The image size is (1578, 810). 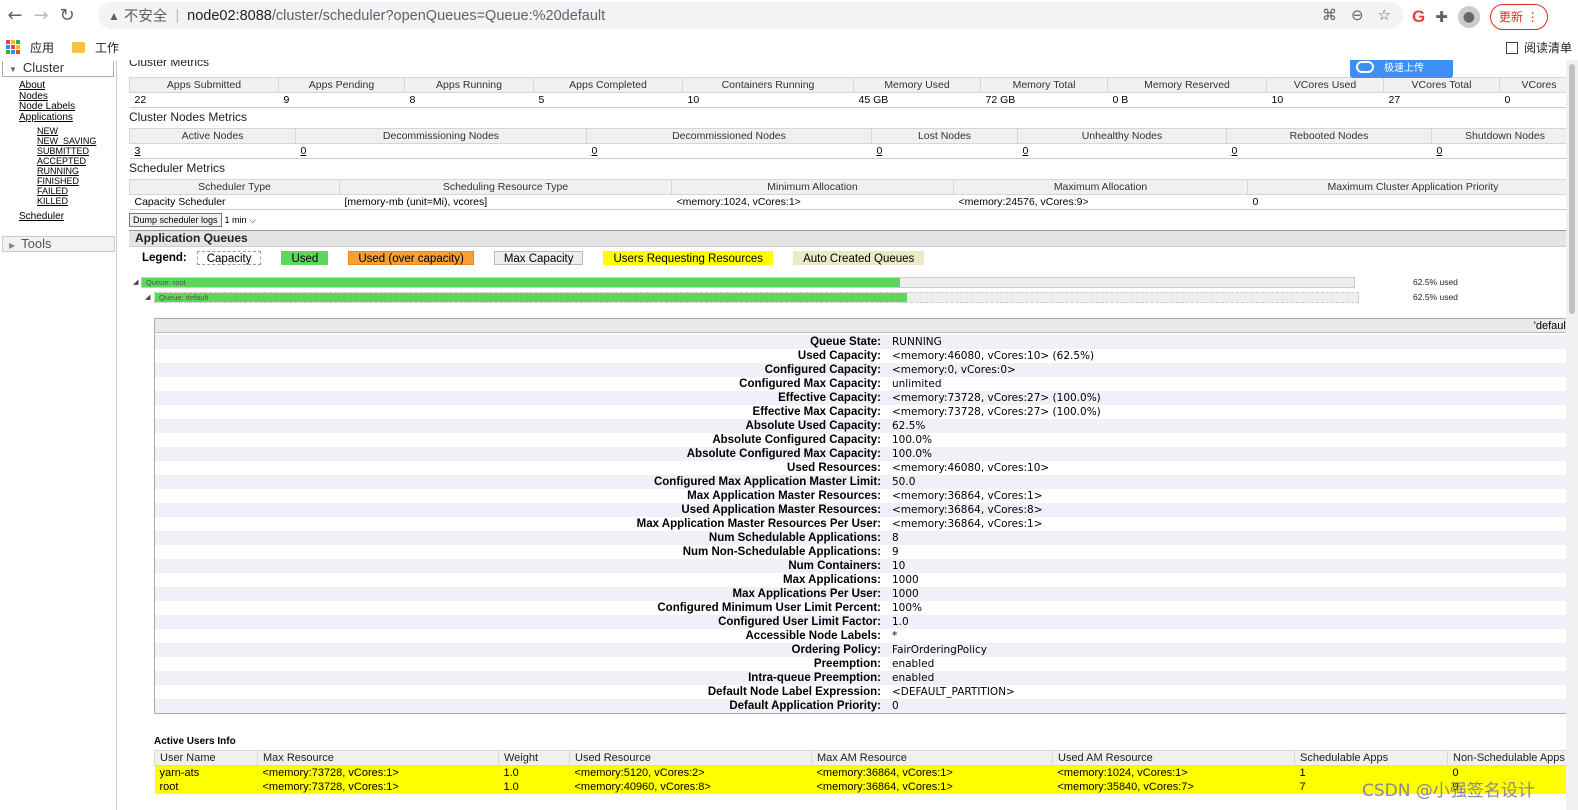 I want to click on sidebar-state-new-saving: NEW_SAVING, so click(x=76, y=141).